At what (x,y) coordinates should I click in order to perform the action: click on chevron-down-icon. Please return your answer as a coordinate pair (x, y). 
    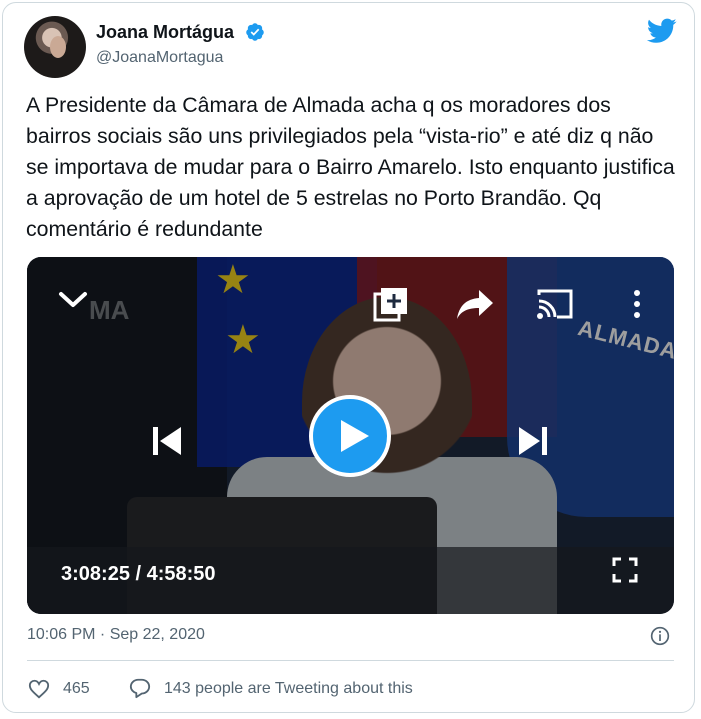
    Looking at the image, I should click on (73, 300).